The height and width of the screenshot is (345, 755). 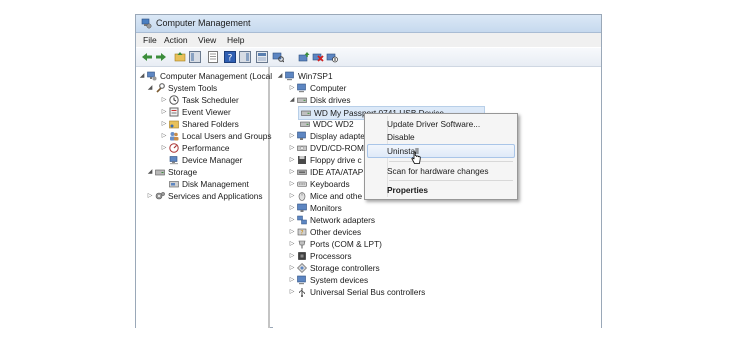 I want to click on monitor-icon, so click(x=302, y=207).